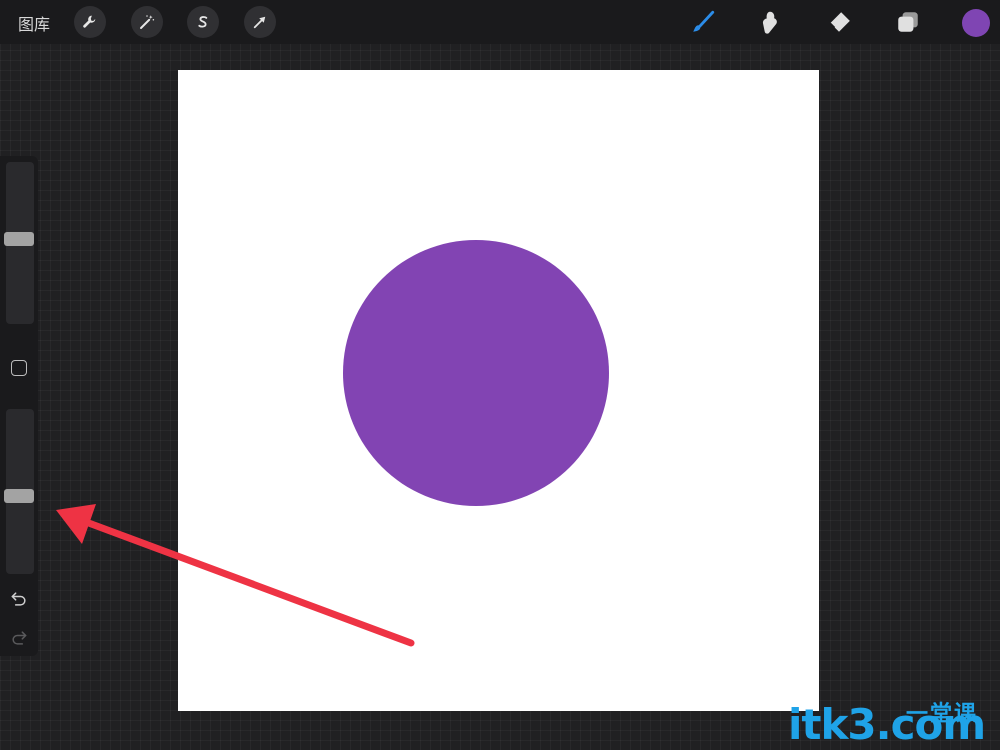 The width and height of the screenshot is (1000, 750). I want to click on magic-wand-icon, so click(147, 22).